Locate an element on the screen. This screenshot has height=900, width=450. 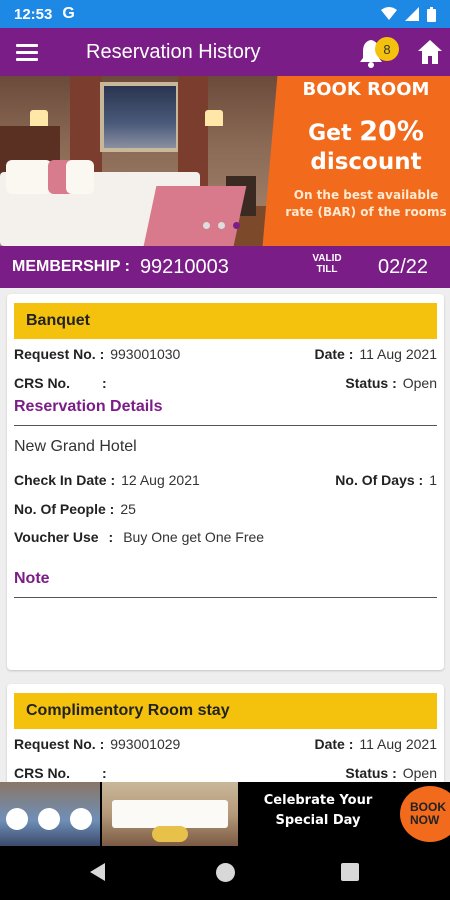
page-title: Reservation History is located at coordinates (173, 51).